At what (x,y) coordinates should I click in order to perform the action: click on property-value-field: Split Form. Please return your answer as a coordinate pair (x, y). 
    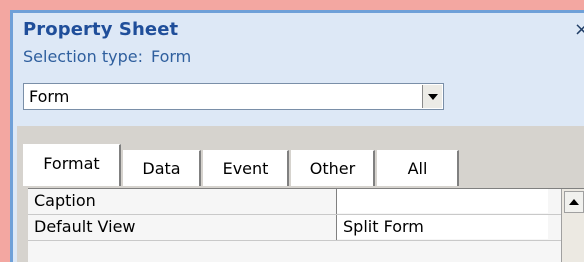
    Looking at the image, I should click on (442, 227).